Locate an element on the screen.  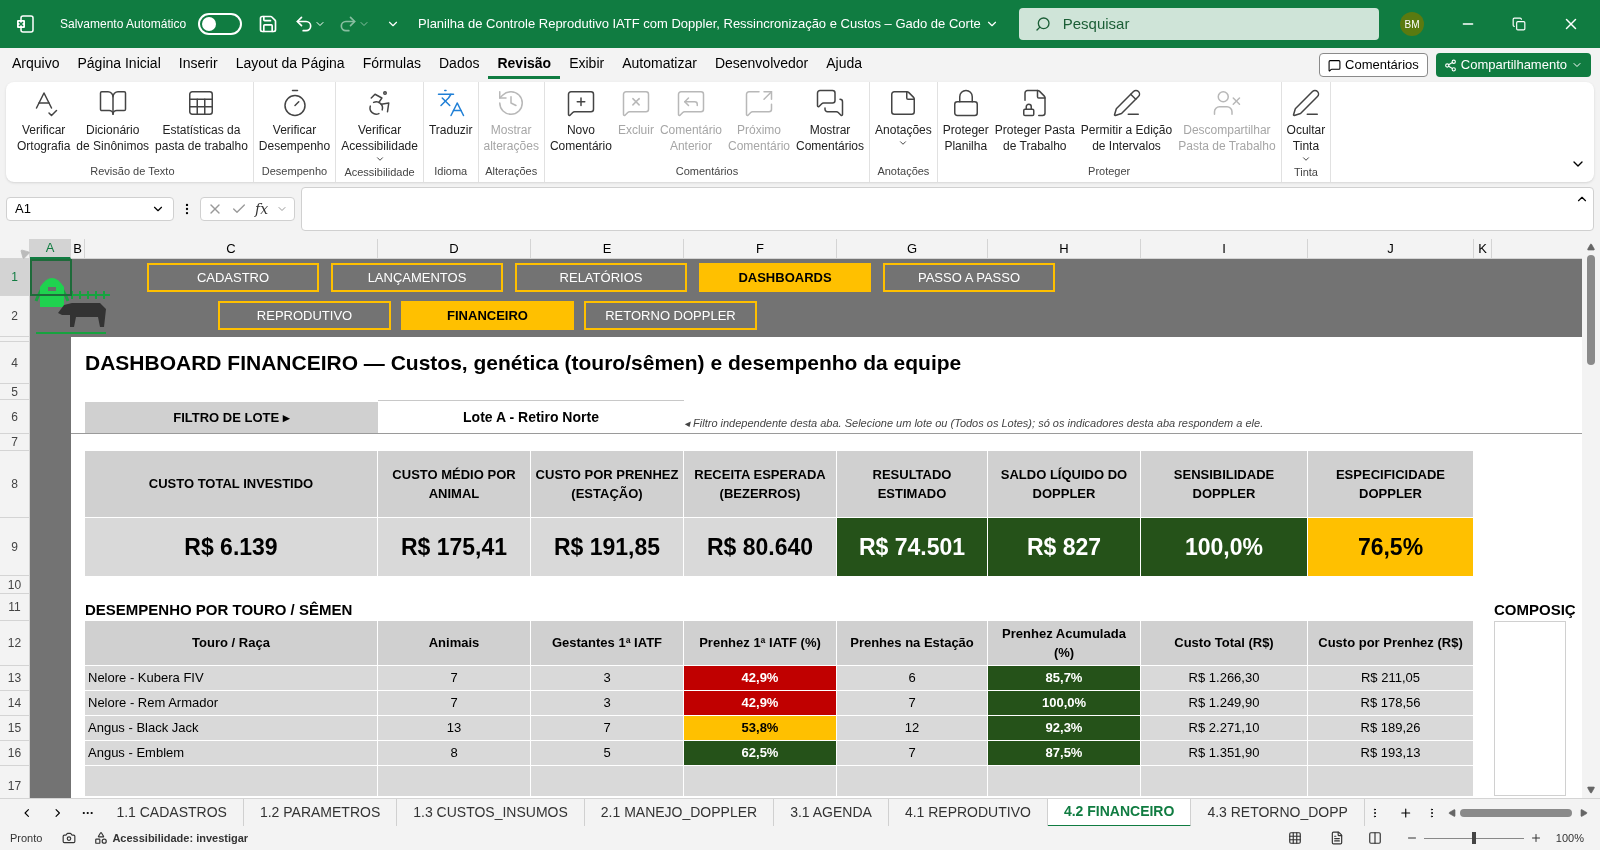
page-layout-icon is located at coordinates (1336, 838).